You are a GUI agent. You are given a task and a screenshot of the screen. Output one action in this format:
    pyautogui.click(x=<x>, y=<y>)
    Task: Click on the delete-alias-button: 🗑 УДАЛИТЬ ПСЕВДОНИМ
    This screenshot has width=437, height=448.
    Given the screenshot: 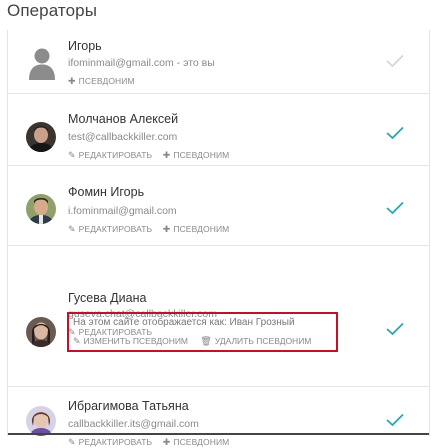 What is the action you would take?
    pyautogui.click(x=255, y=341)
    